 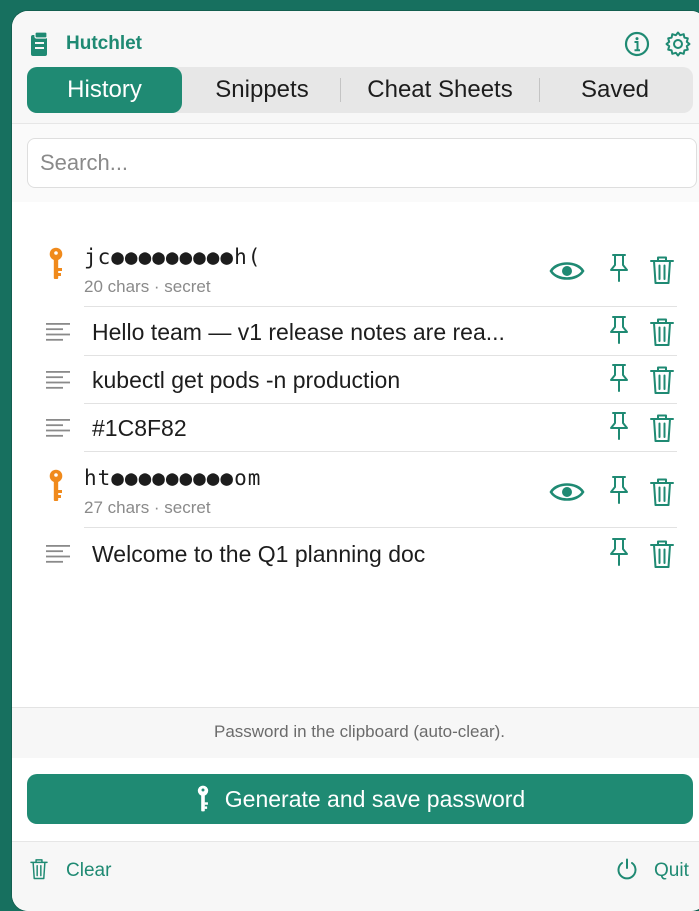 I want to click on tab-history: History, so click(x=104, y=90).